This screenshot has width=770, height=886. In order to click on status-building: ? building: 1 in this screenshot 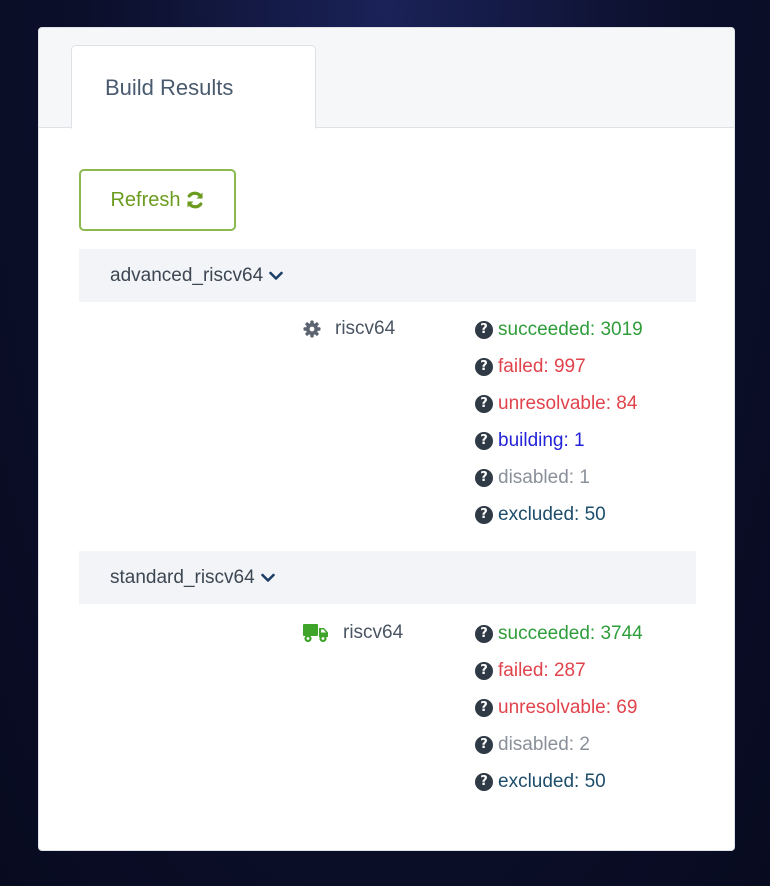, I will do `click(559, 440)`.